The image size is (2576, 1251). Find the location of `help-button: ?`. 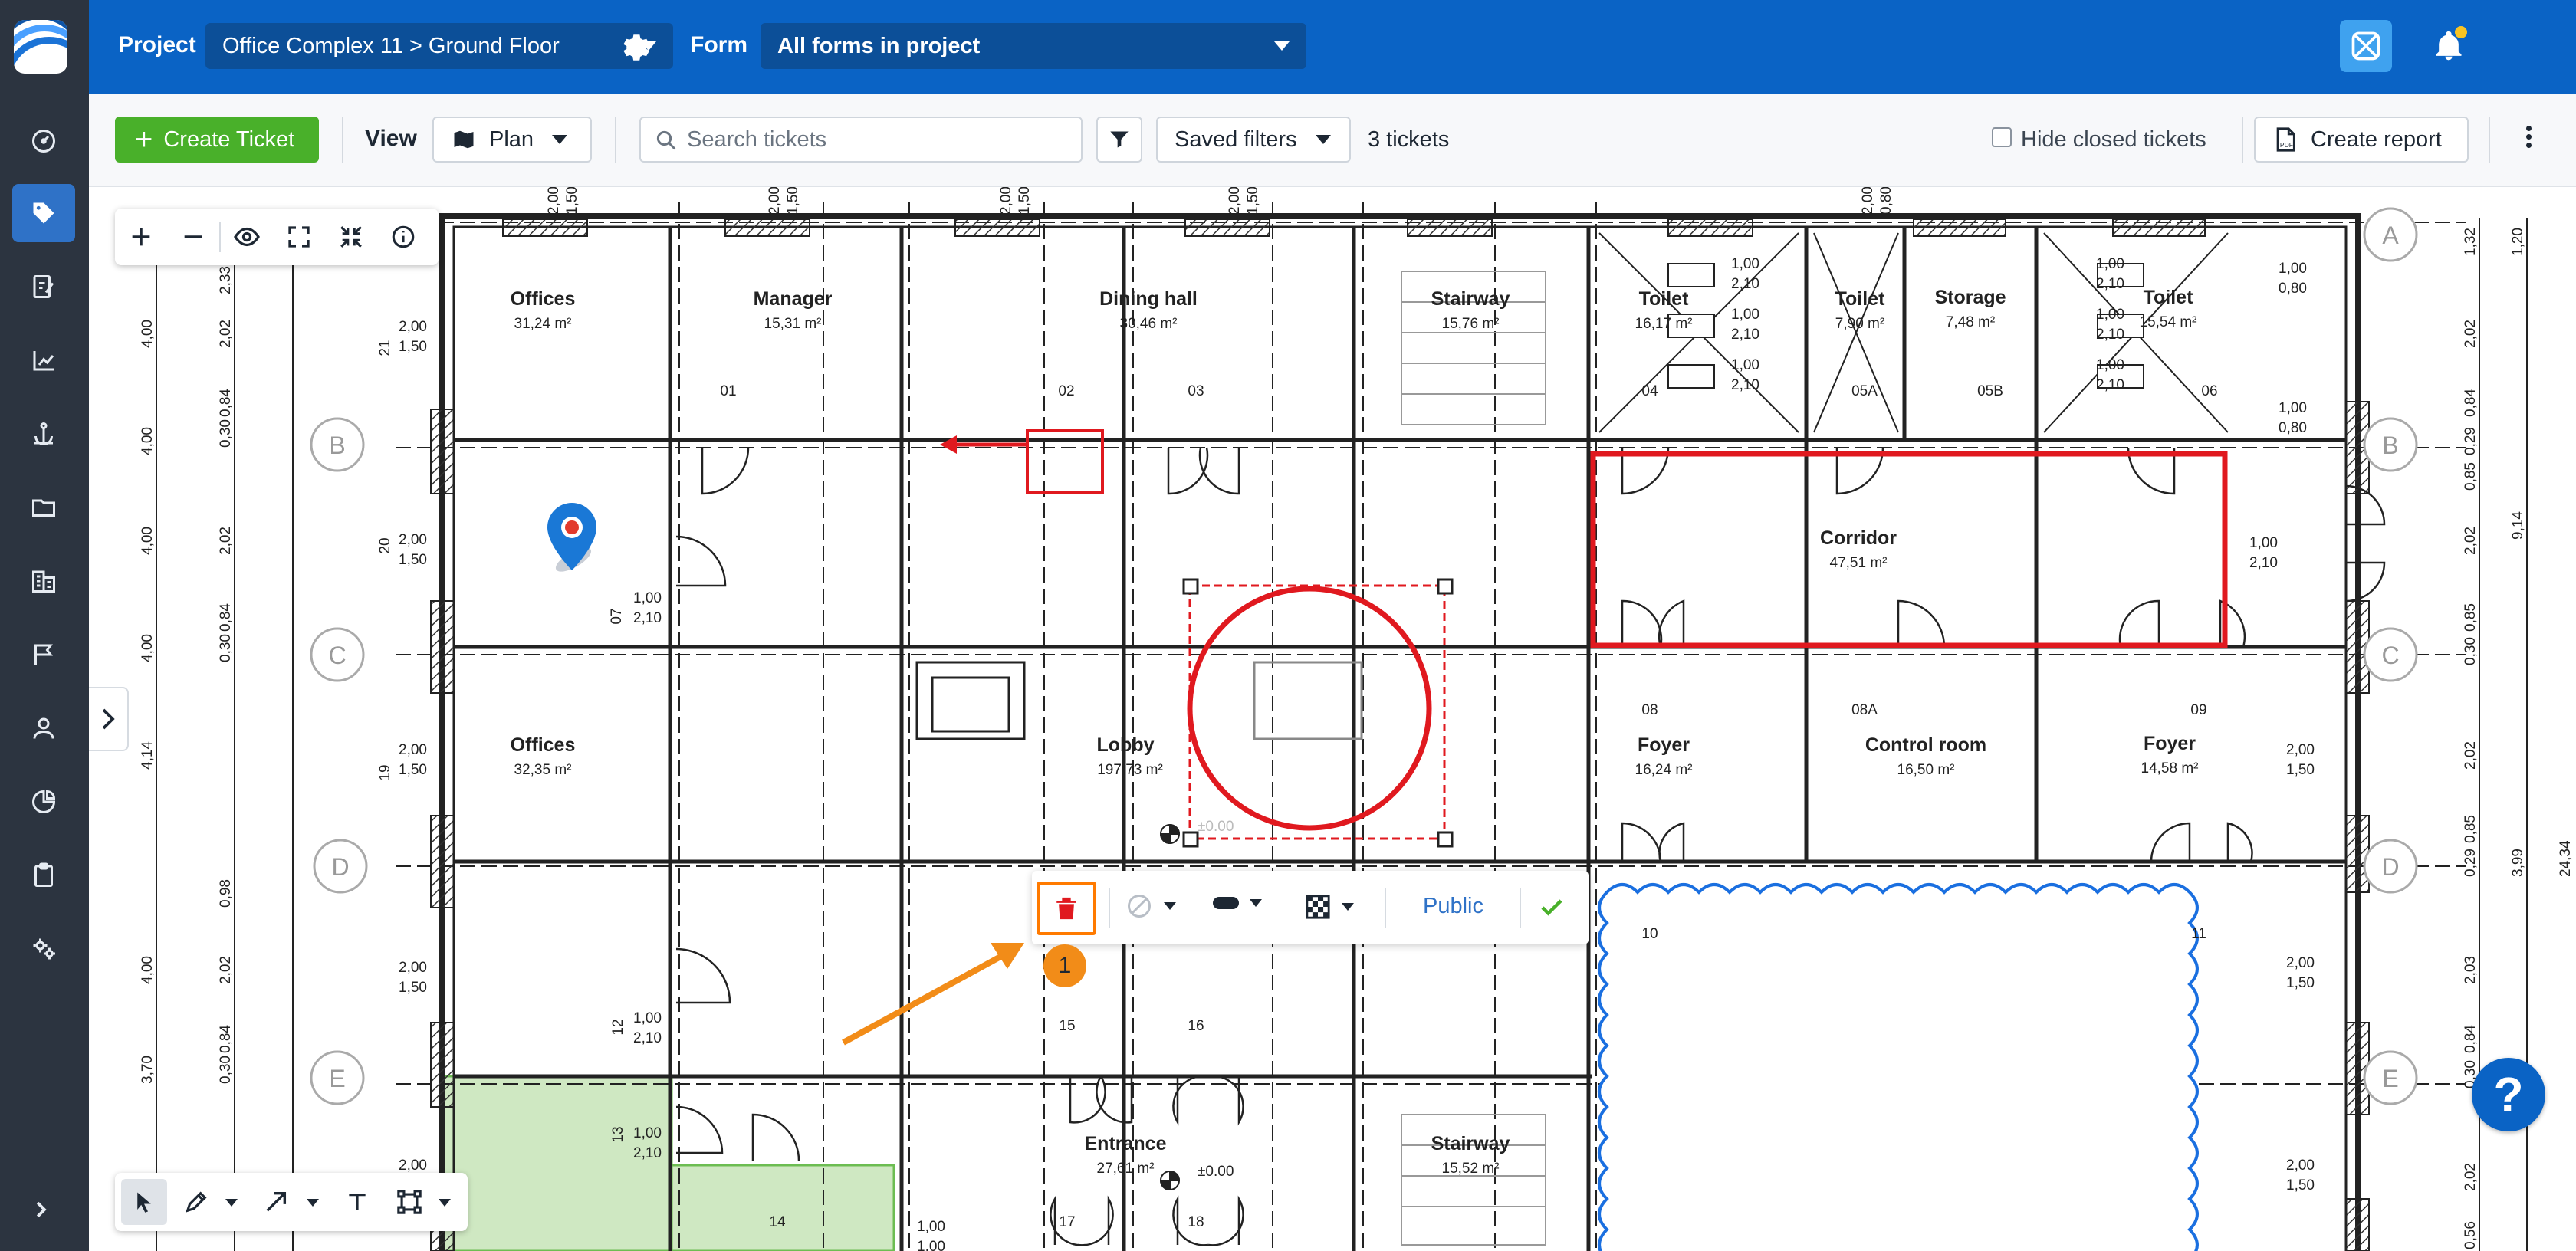

help-button: ? is located at coordinates (2508, 1095).